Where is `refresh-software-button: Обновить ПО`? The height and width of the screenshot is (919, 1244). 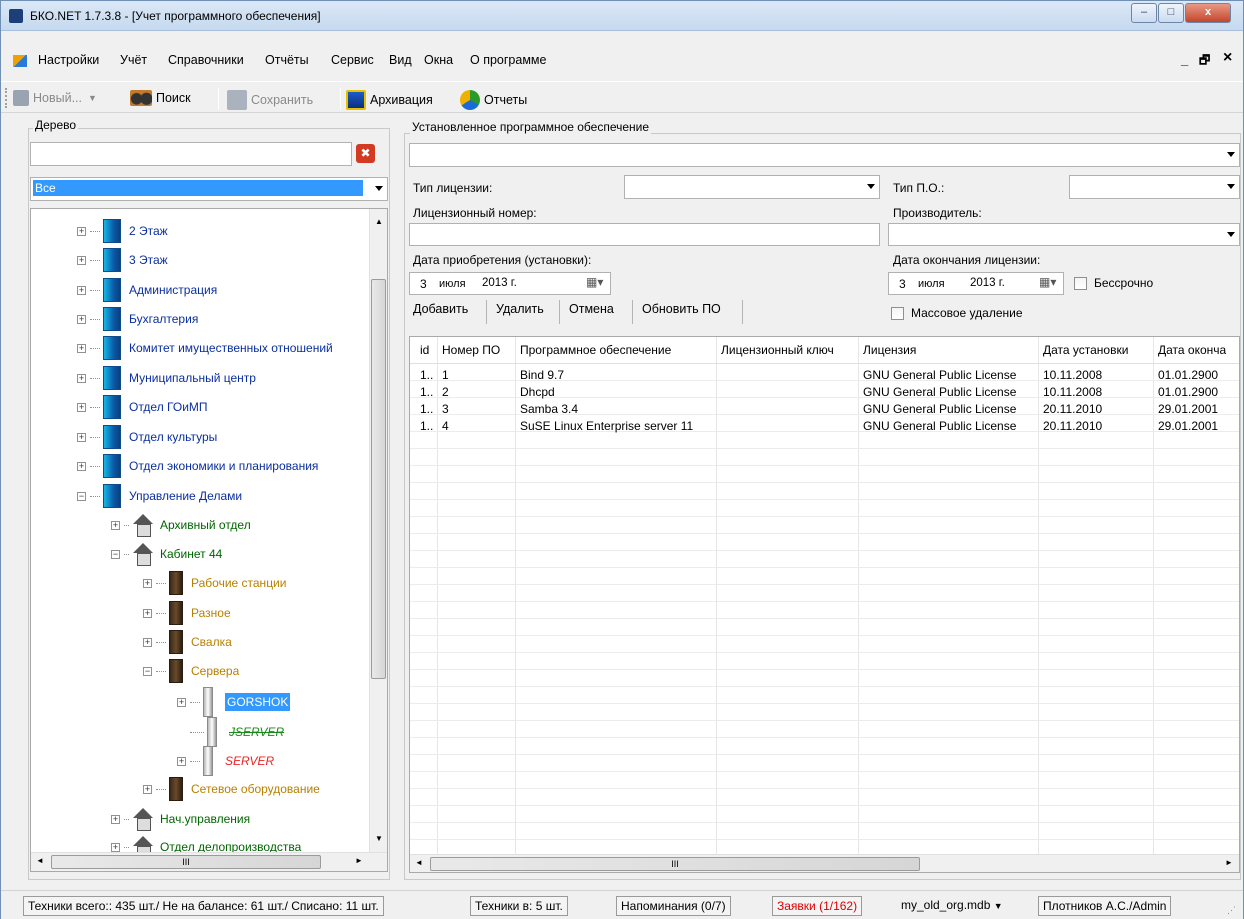 refresh-software-button: Обновить ПО is located at coordinates (681, 309).